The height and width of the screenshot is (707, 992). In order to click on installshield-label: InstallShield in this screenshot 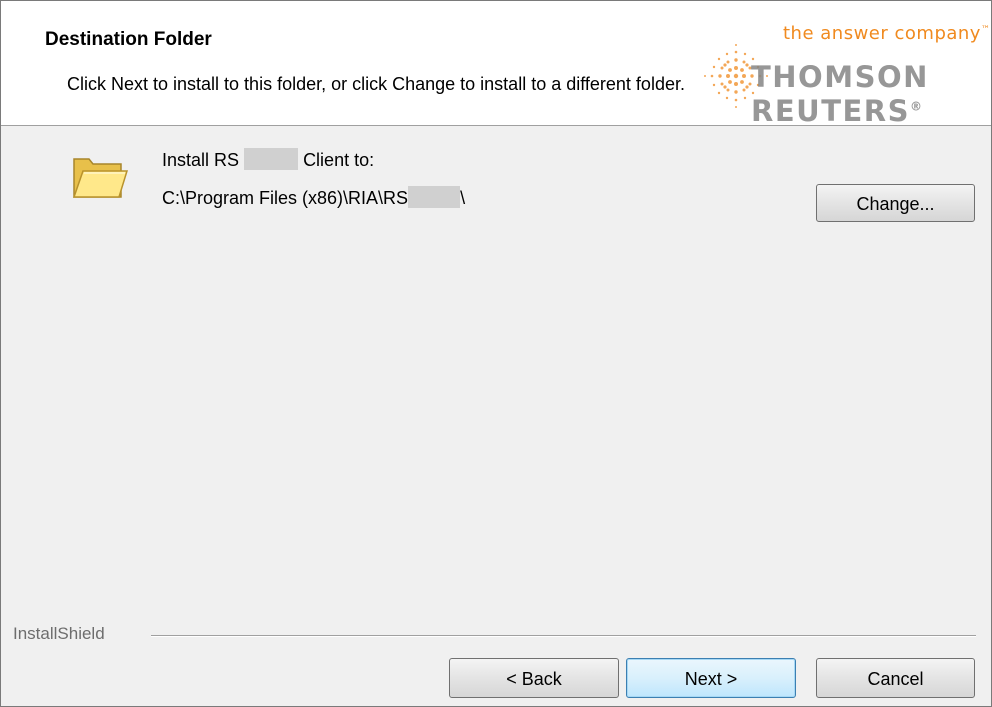, I will do `click(59, 633)`.